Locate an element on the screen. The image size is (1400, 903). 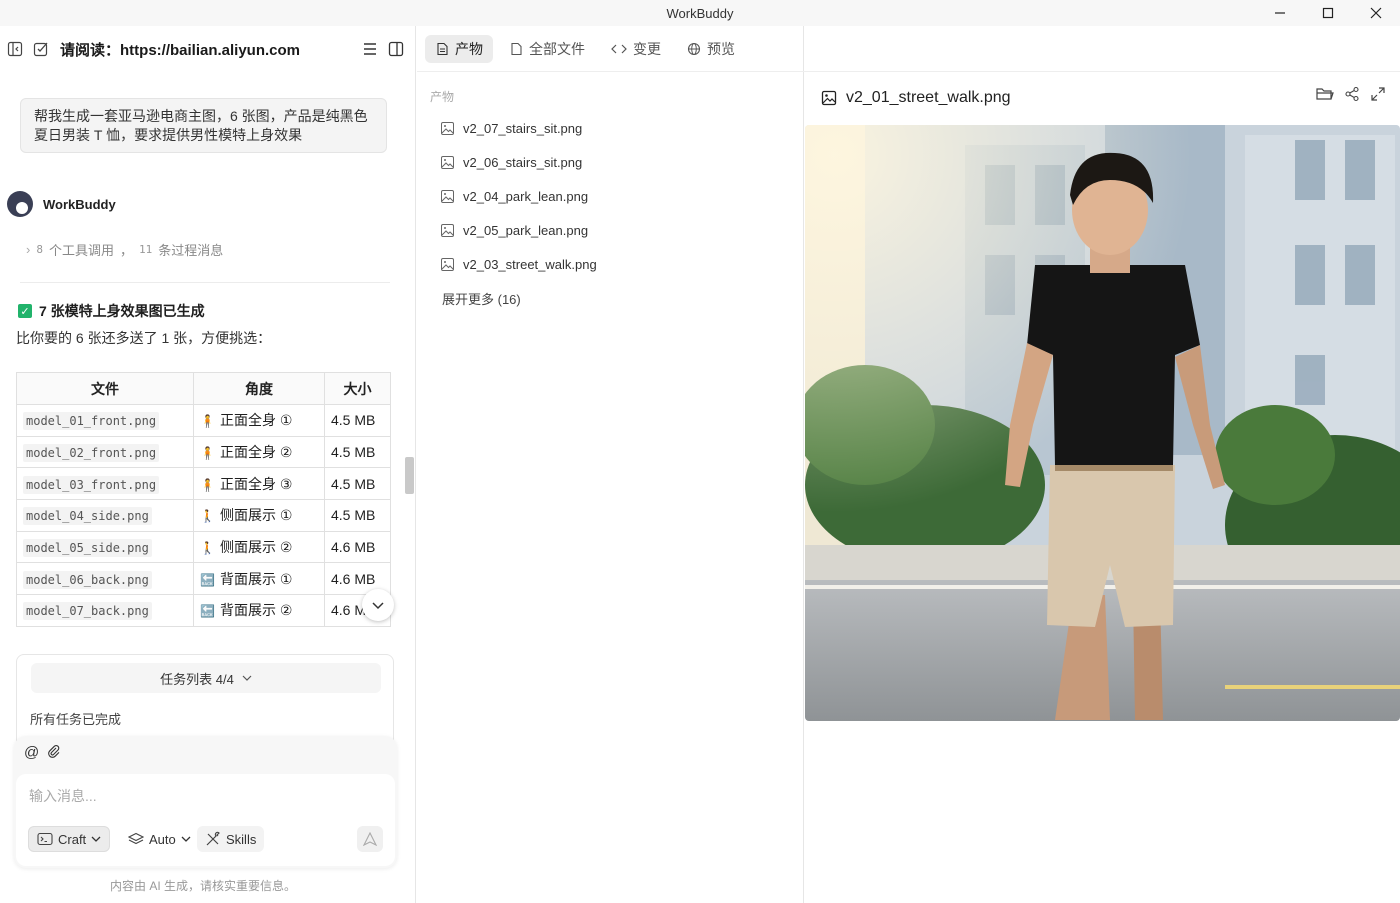
skills-button: Skills is located at coordinates (231, 839).